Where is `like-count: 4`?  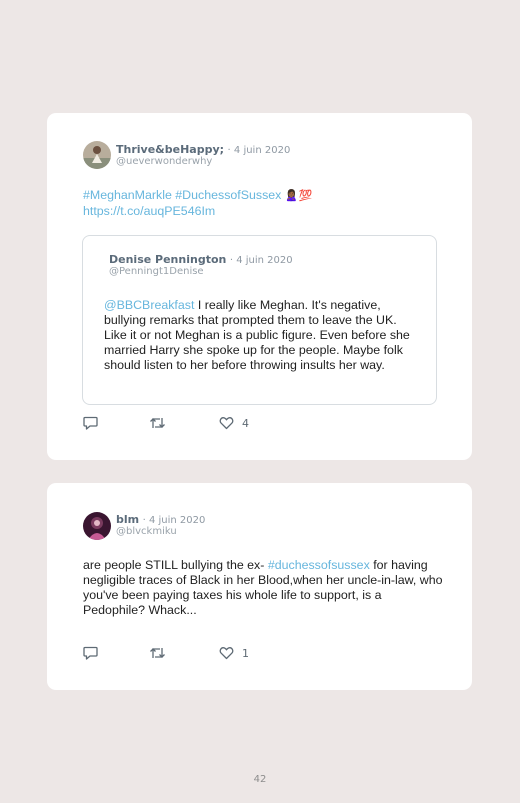
like-count: 4 is located at coordinates (245, 423).